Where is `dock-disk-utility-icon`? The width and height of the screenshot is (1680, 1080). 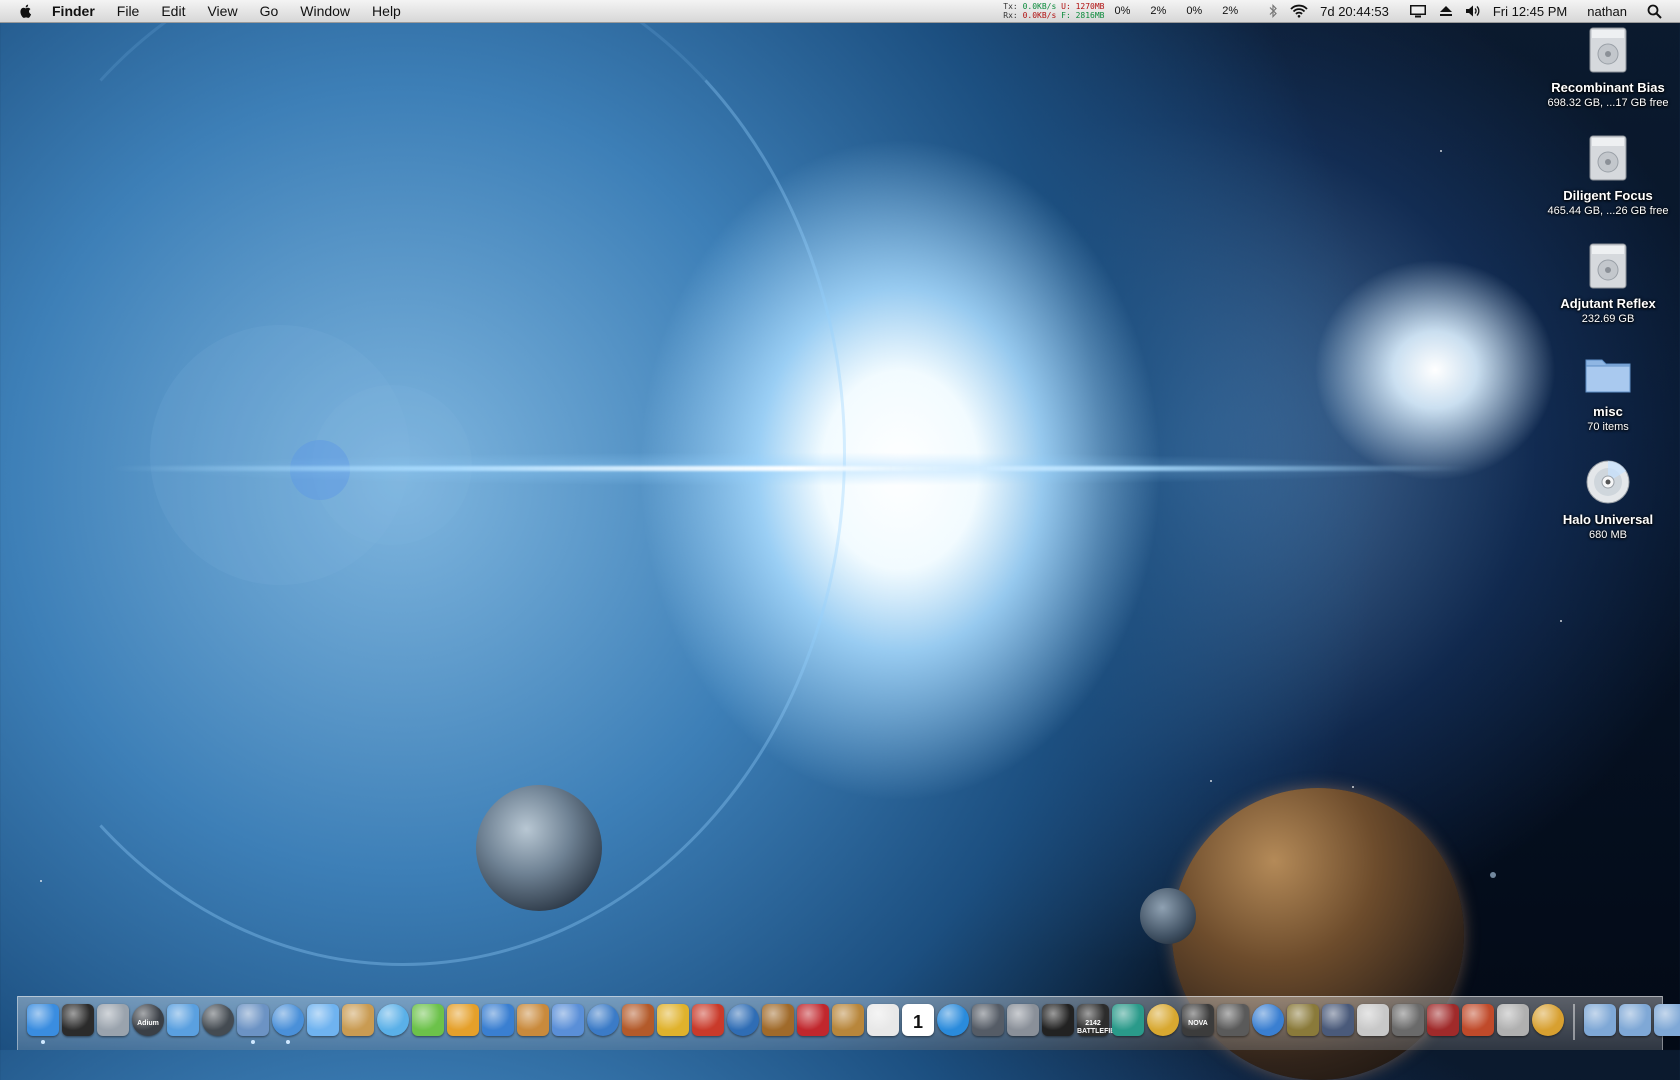
dock-disk-utility-icon is located at coordinates (113, 1020).